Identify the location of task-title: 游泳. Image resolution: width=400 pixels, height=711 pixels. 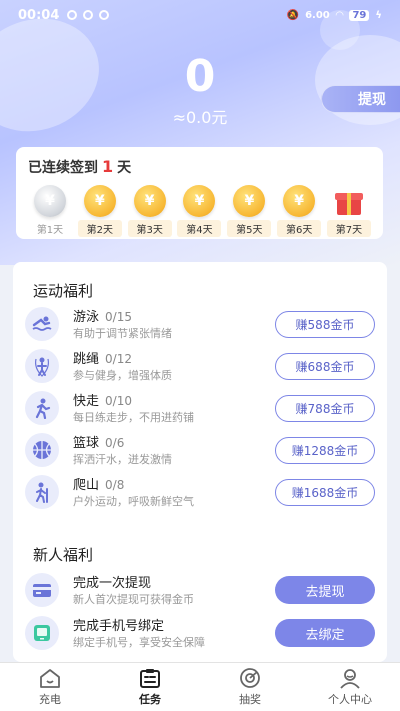
(86, 317).